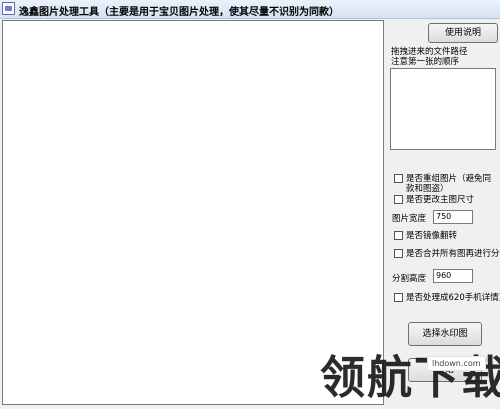  What do you see at coordinates (453, 276) in the screenshot?
I see `split-height-input: 960` at bounding box center [453, 276].